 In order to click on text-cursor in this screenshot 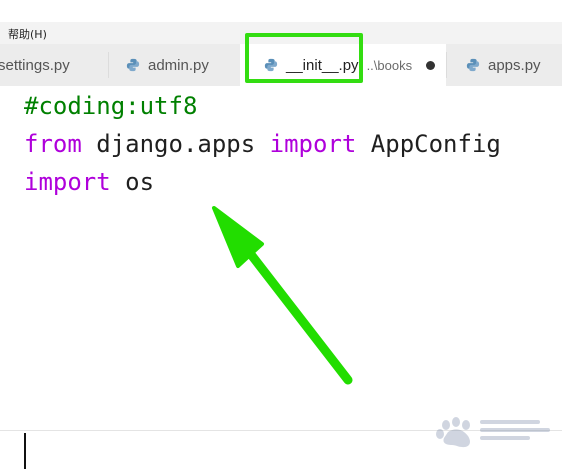, I will do `click(25, 451)`.